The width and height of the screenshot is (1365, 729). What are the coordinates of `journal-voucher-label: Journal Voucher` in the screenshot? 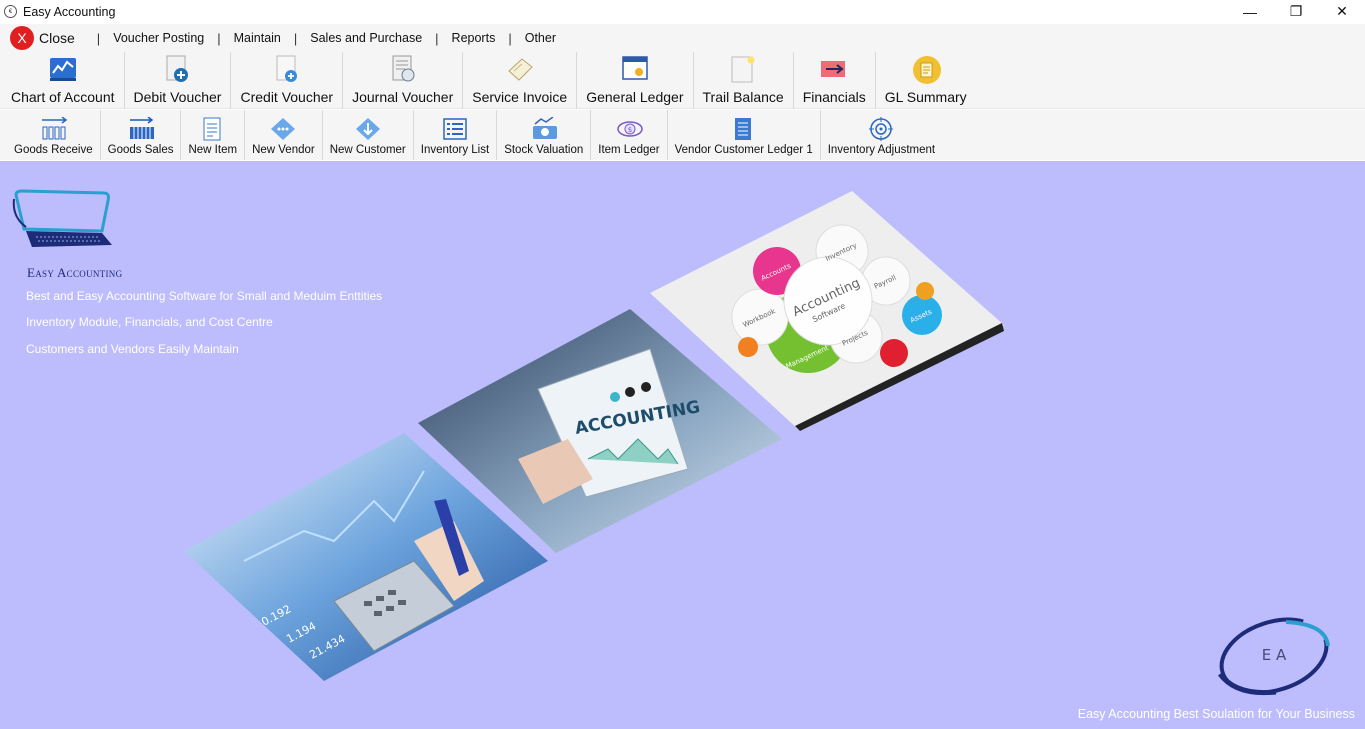 It's located at (403, 97).